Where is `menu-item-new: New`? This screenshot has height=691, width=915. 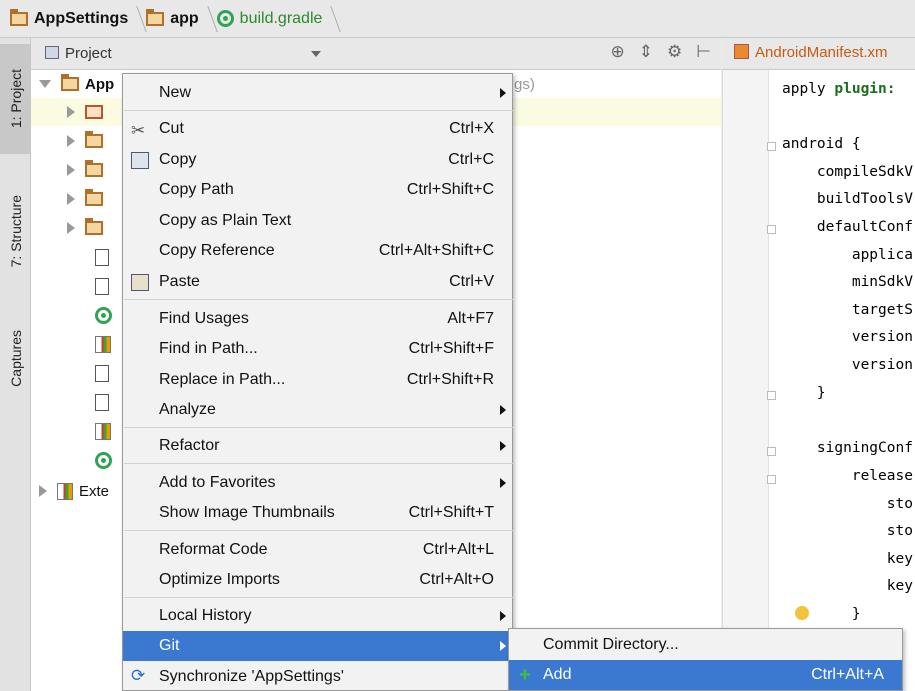
menu-item-new: New is located at coordinates (317, 93).